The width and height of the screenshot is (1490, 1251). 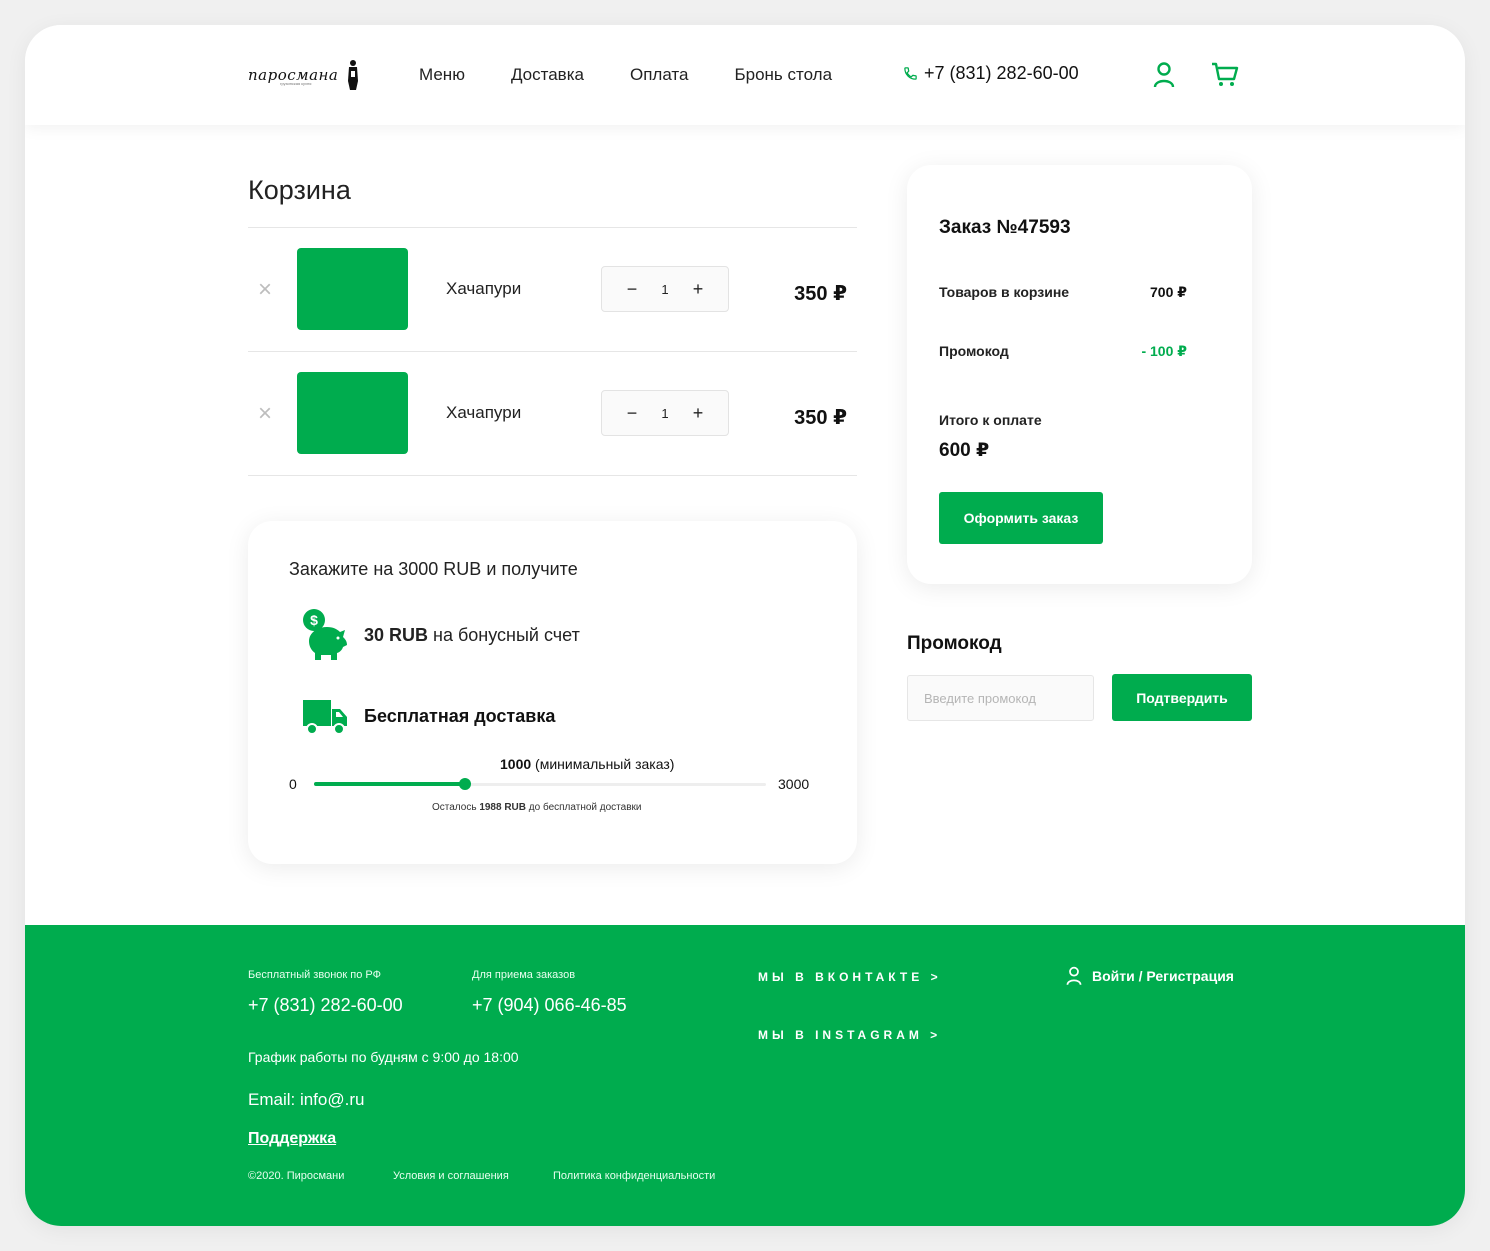 I want to click on remaining-to-free-delivery: Осталось 1988 RUB до бесплатной доставки, so click(x=536, y=807).